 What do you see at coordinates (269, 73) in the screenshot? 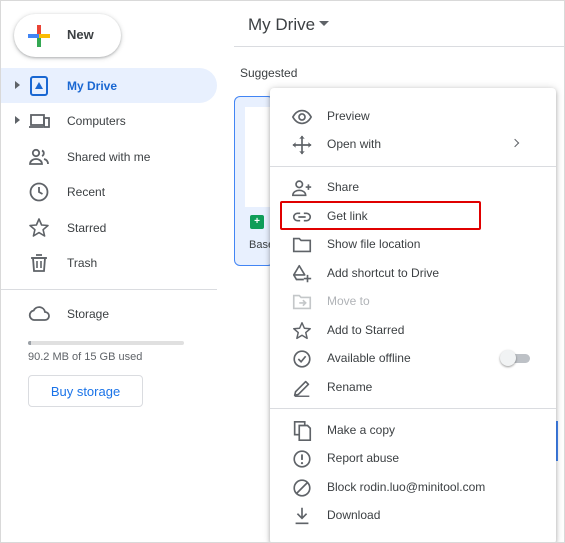
I see `suggested-heading: Suggested` at bounding box center [269, 73].